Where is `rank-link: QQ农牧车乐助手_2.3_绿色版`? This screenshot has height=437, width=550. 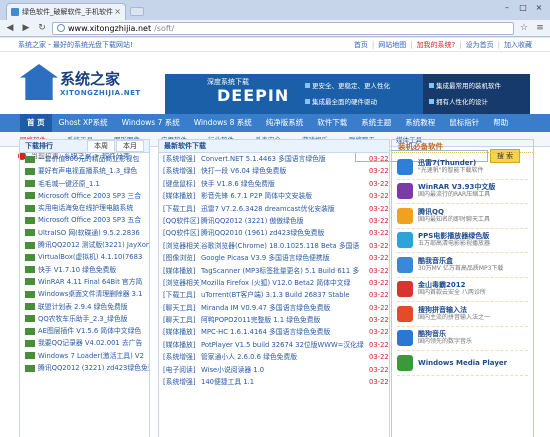 rank-link: QQ农牧车乐助手_2.3_绿色版 is located at coordinates (82, 319).